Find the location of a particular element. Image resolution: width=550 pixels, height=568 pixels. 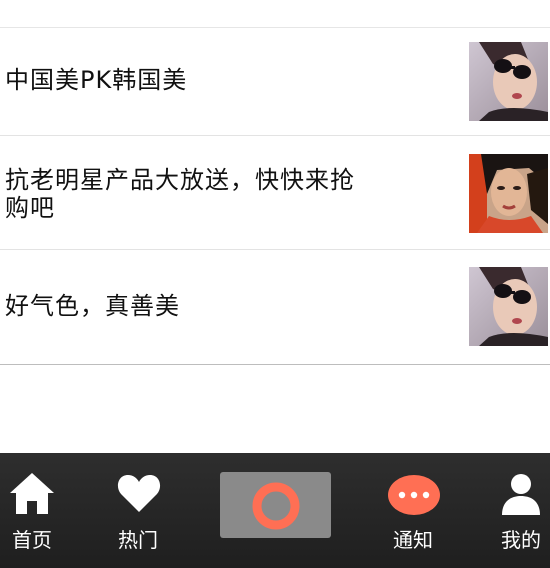

tab-label: 首页 is located at coordinates (32, 540).